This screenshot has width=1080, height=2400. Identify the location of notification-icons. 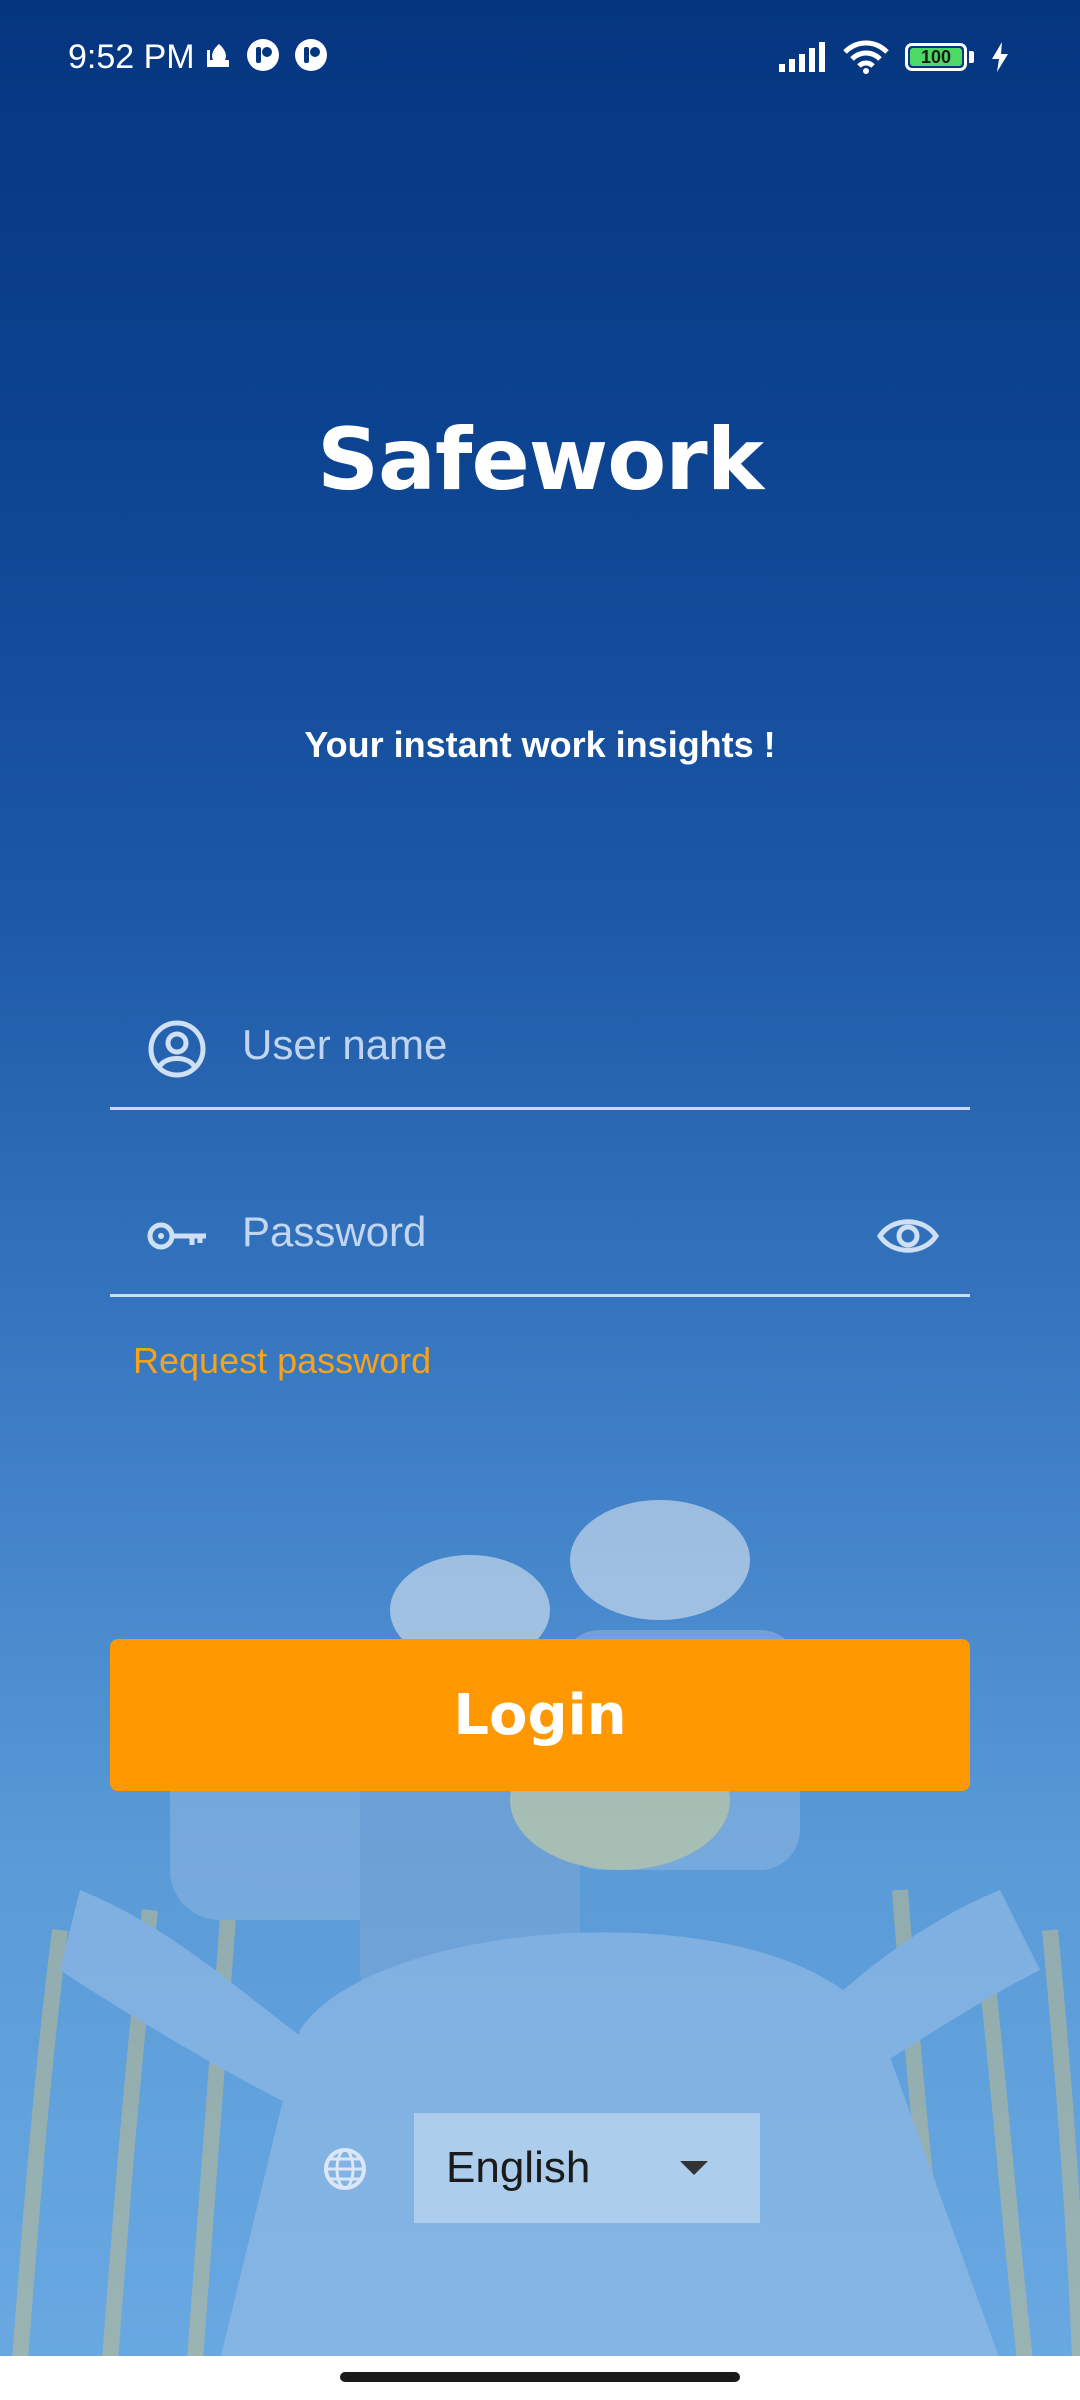
(267, 55).